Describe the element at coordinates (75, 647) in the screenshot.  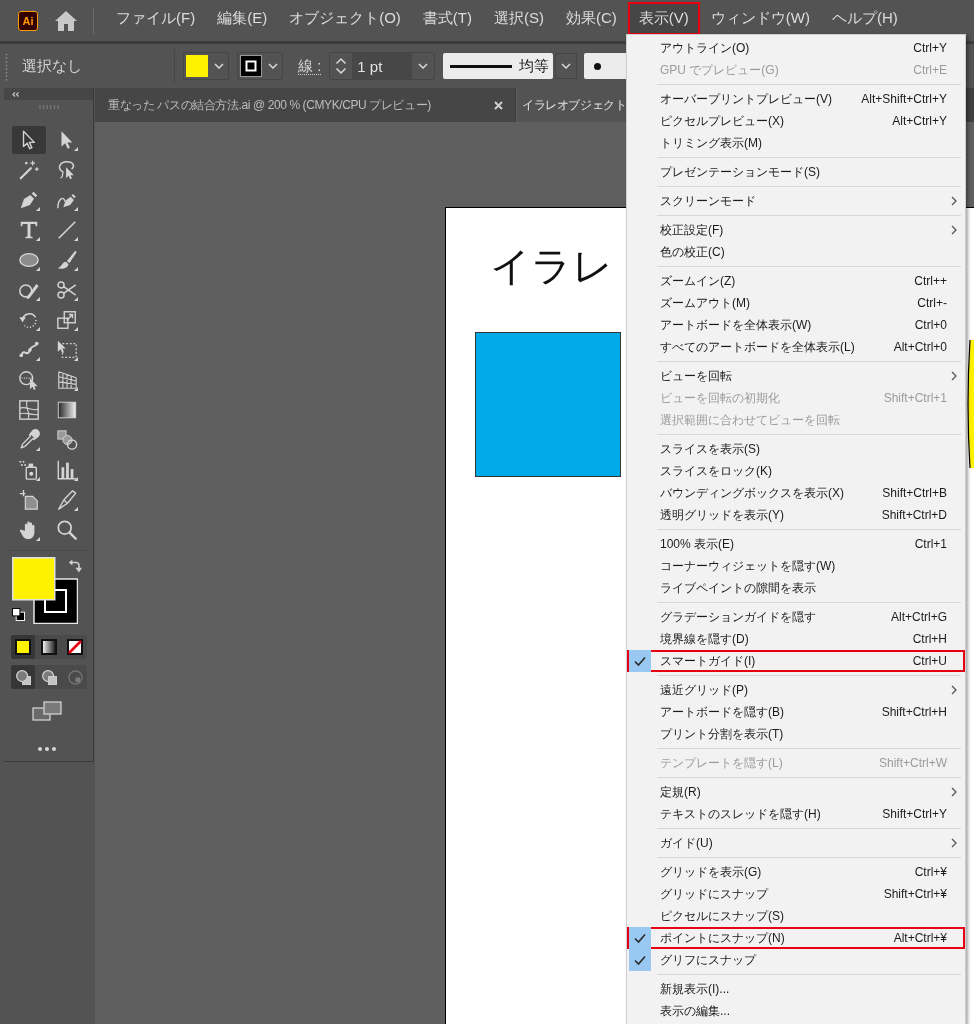
I see `none-swatch-icon` at that location.